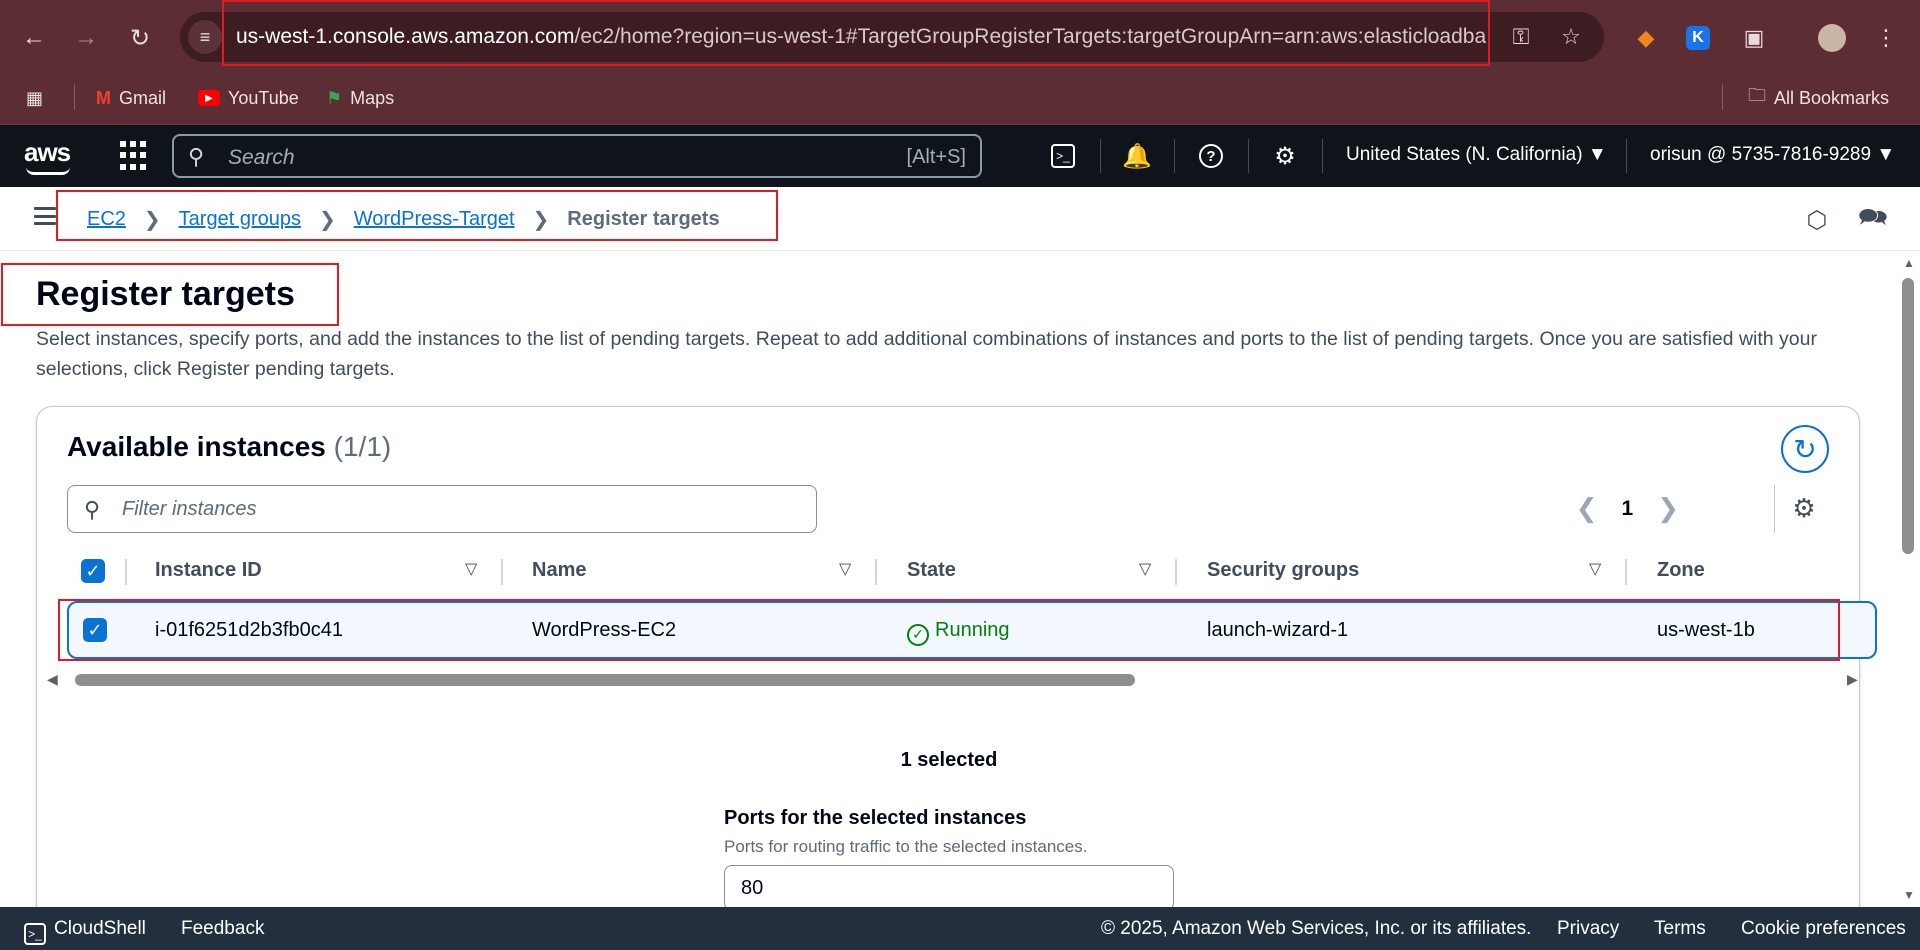 This screenshot has height=950, width=1920. Describe the element at coordinates (1804, 508) in the screenshot. I see `table-preferences-gear-icon: ⚙` at that location.